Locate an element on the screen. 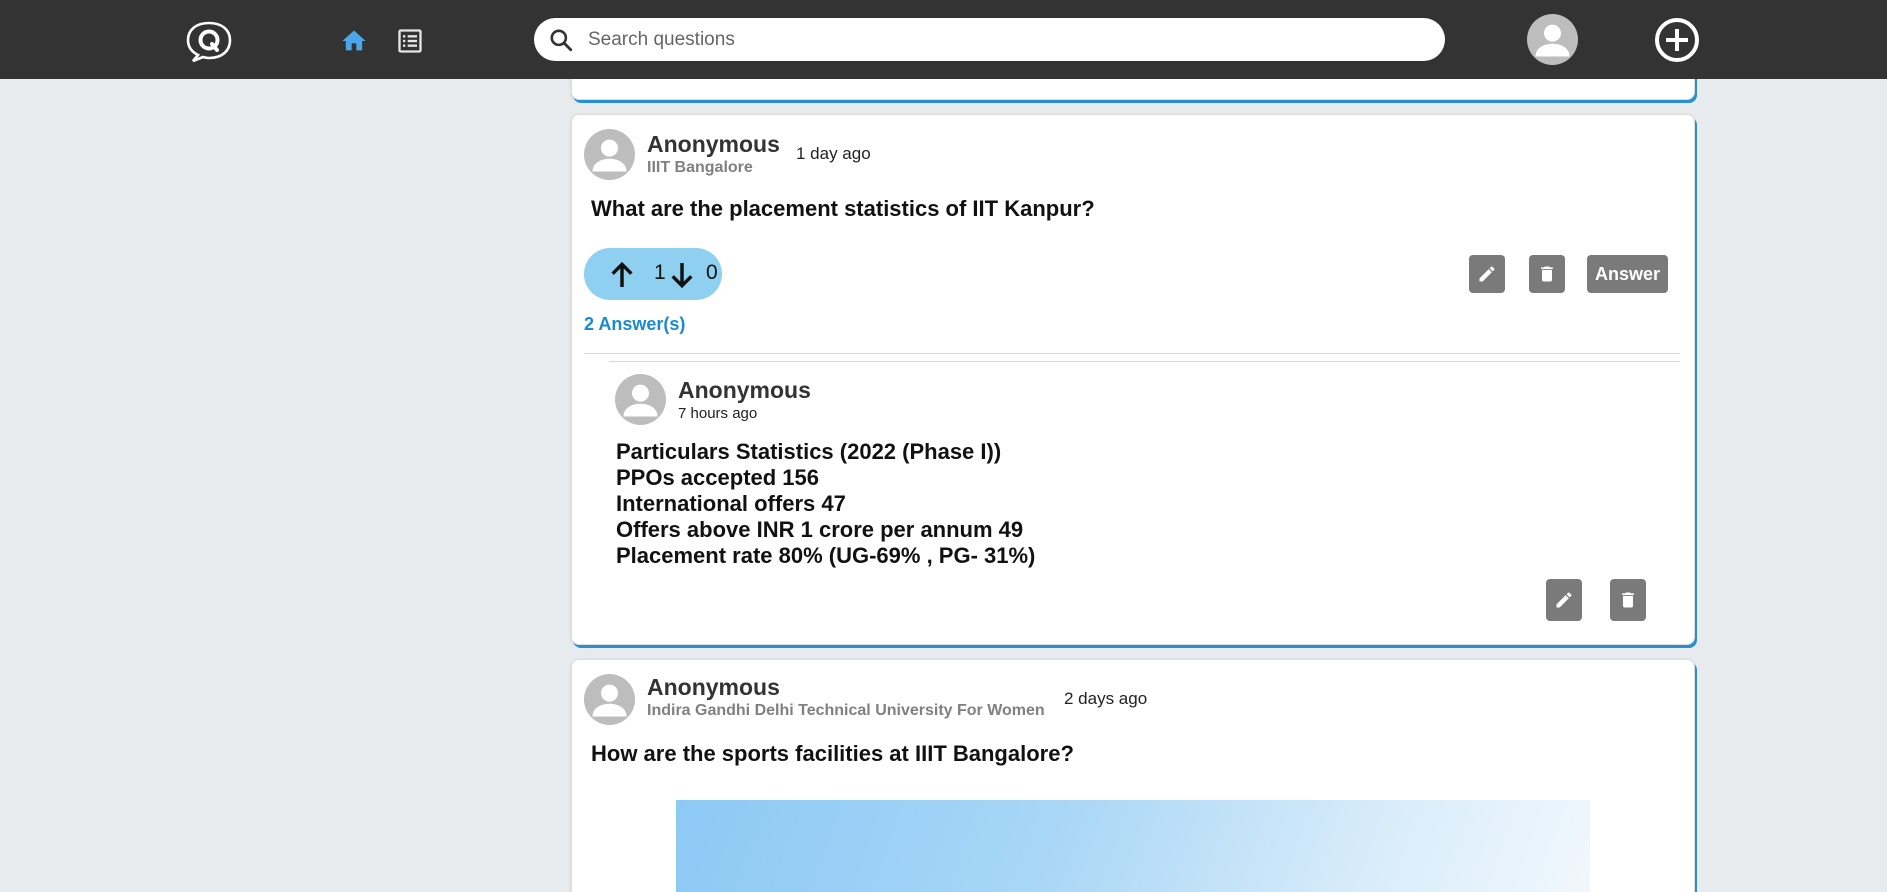 The image size is (1887, 892). answers-count-link: 2 Answer(s) is located at coordinates (634, 324).